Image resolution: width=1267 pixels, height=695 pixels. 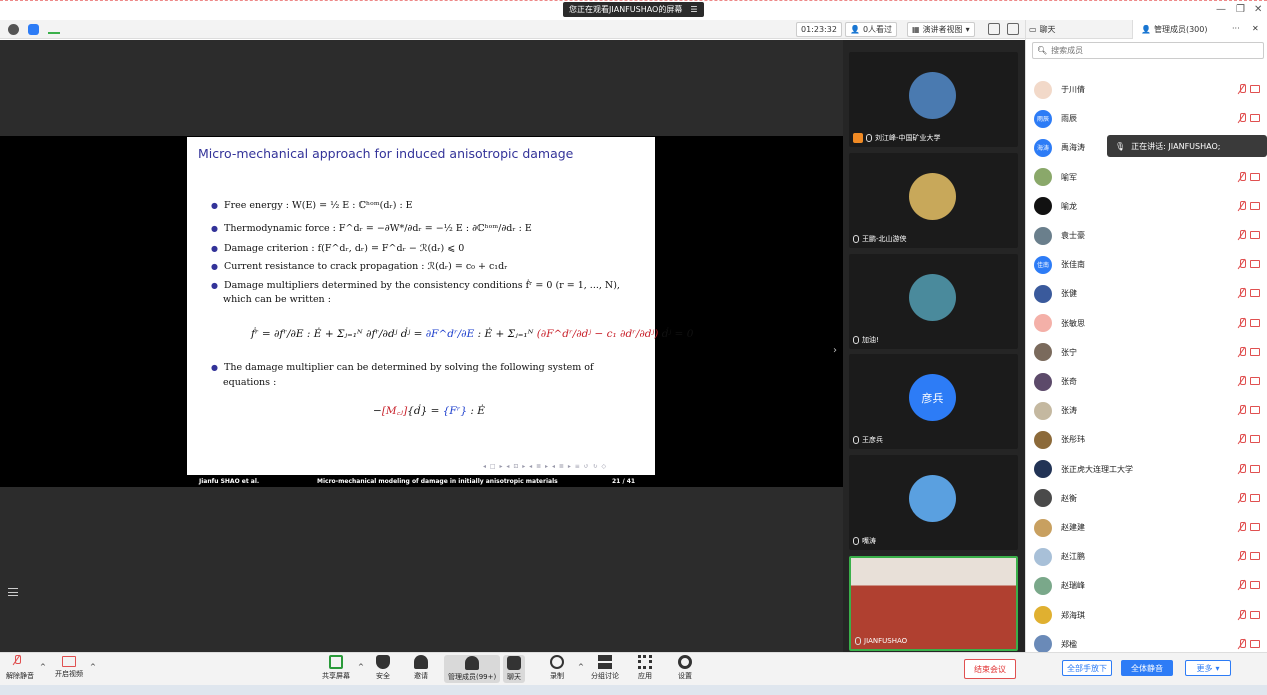 I want to click on member-row: 佳南 张佳南, so click(x=1149, y=264).